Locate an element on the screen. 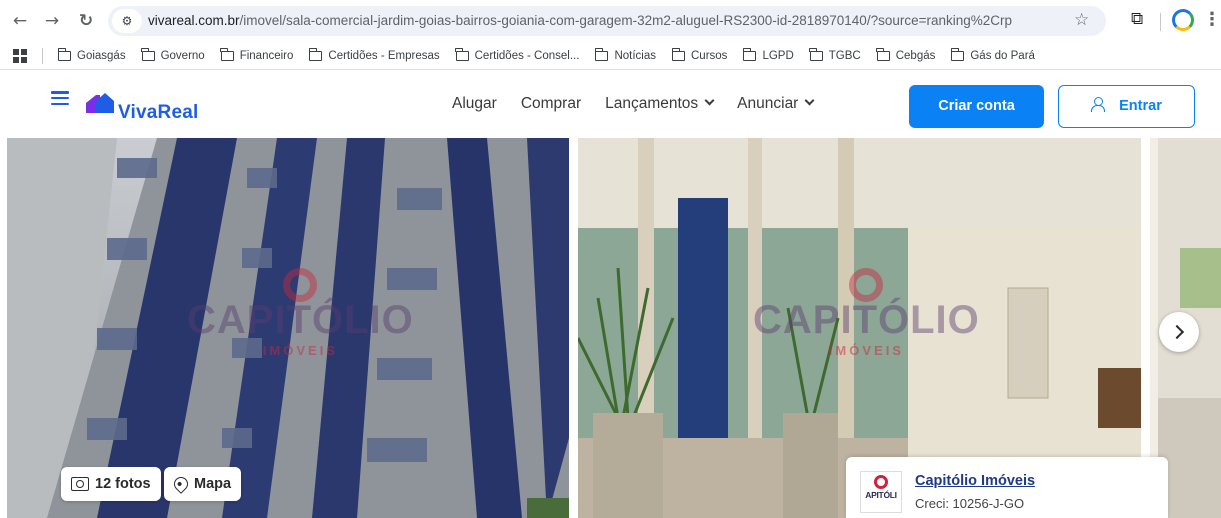  user-icon is located at coordinates (1098, 104).